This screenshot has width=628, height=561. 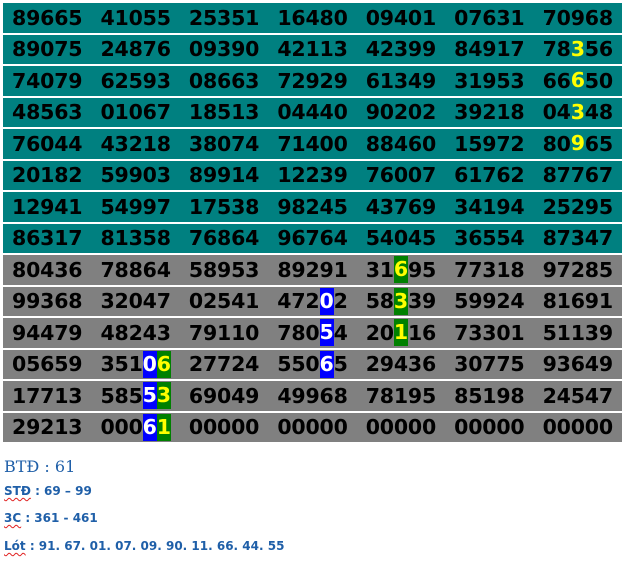 What do you see at coordinates (401, 302) in the screenshot?
I see `number-cell: 58 3 39` at bounding box center [401, 302].